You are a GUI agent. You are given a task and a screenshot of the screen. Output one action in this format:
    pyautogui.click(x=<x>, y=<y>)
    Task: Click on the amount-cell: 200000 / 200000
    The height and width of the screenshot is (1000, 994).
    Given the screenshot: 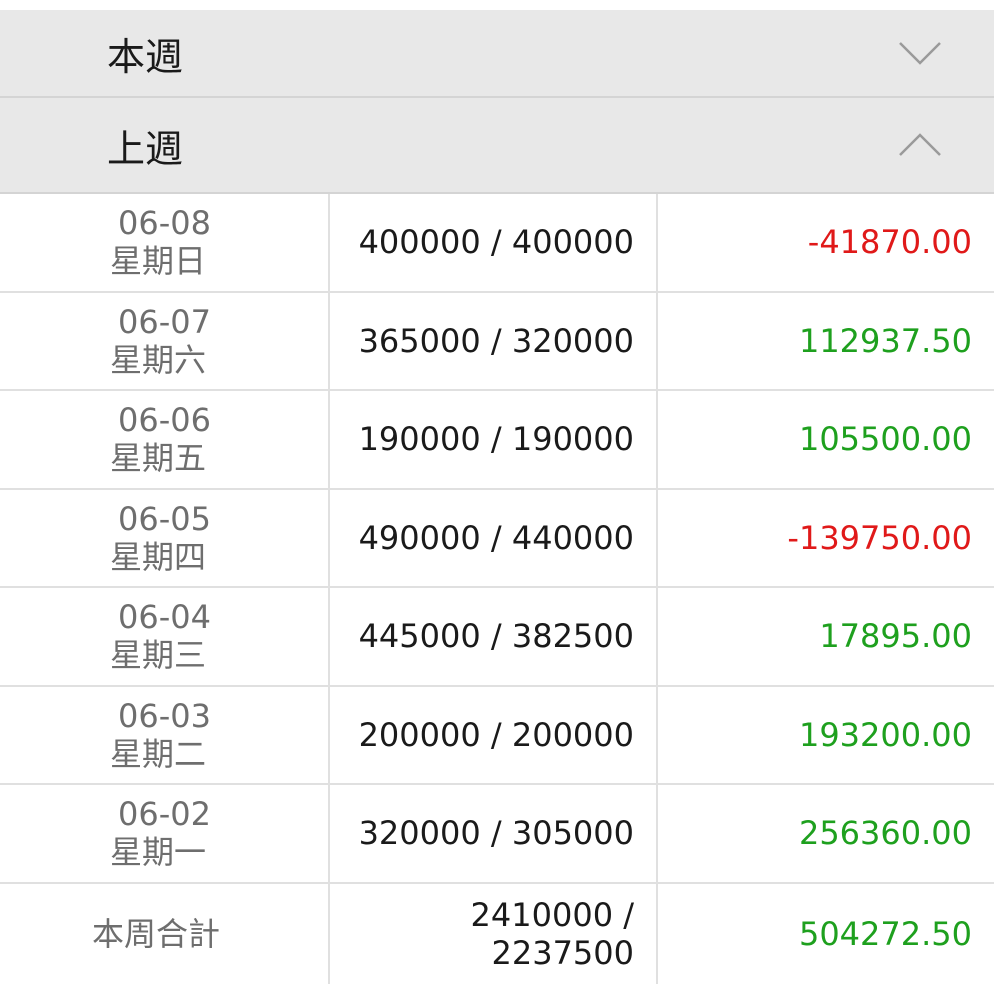 What is the action you would take?
    pyautogui.click(x=494, y=734)
    